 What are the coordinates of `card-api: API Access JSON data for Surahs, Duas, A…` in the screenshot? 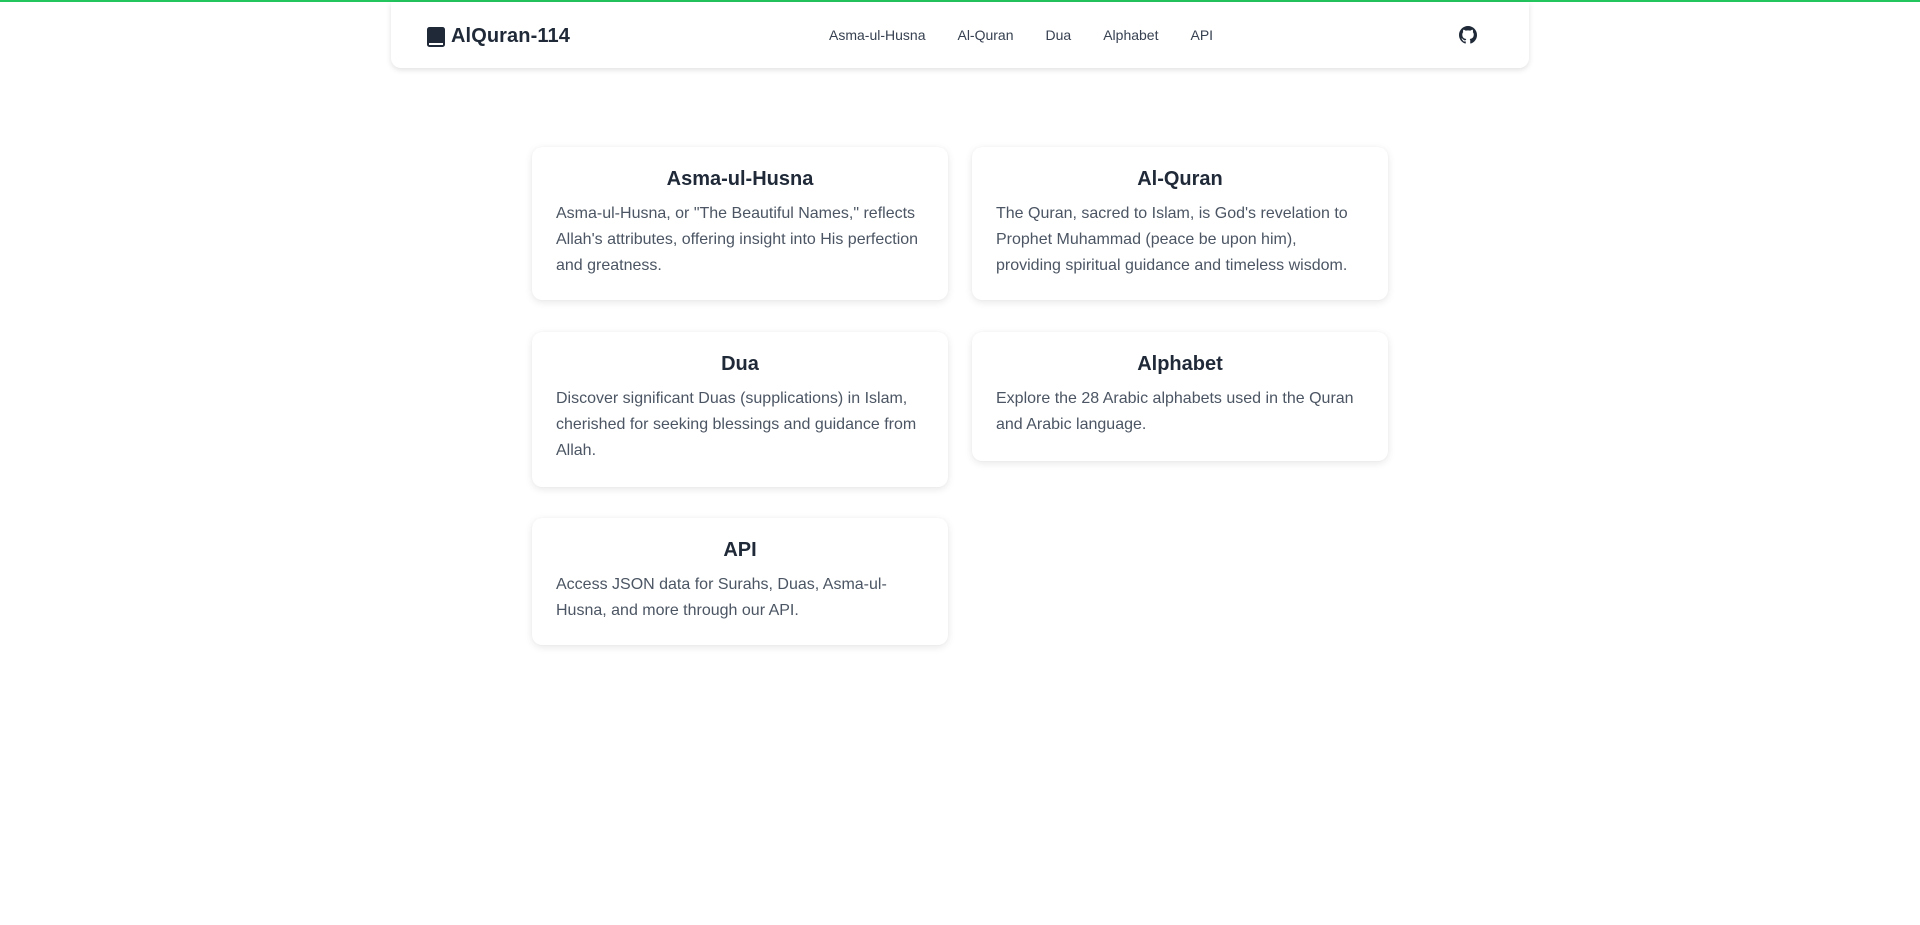 It's located at (740, 581).